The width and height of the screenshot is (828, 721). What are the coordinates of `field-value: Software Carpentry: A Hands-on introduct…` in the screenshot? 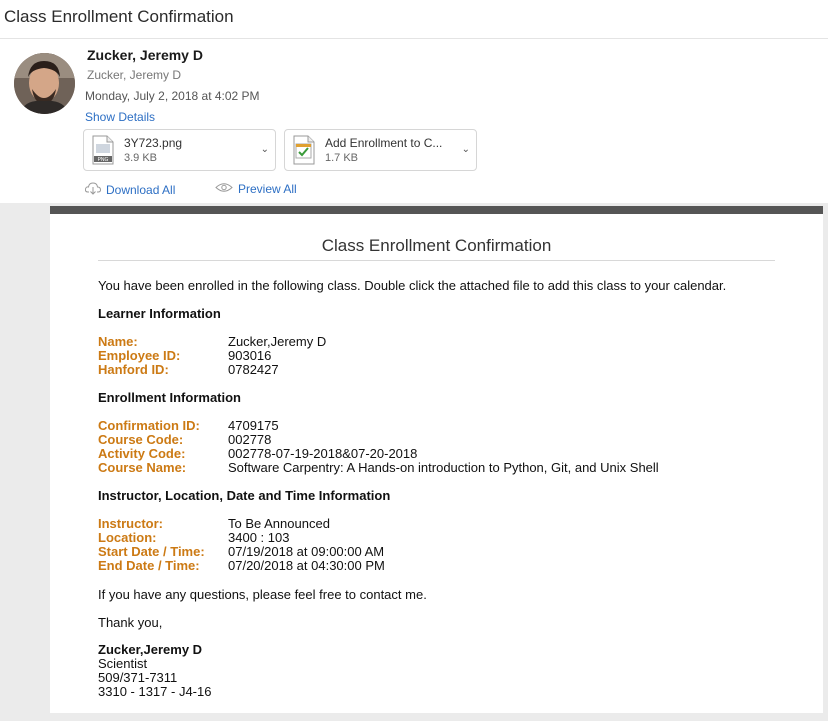 It's located at (443, 467).